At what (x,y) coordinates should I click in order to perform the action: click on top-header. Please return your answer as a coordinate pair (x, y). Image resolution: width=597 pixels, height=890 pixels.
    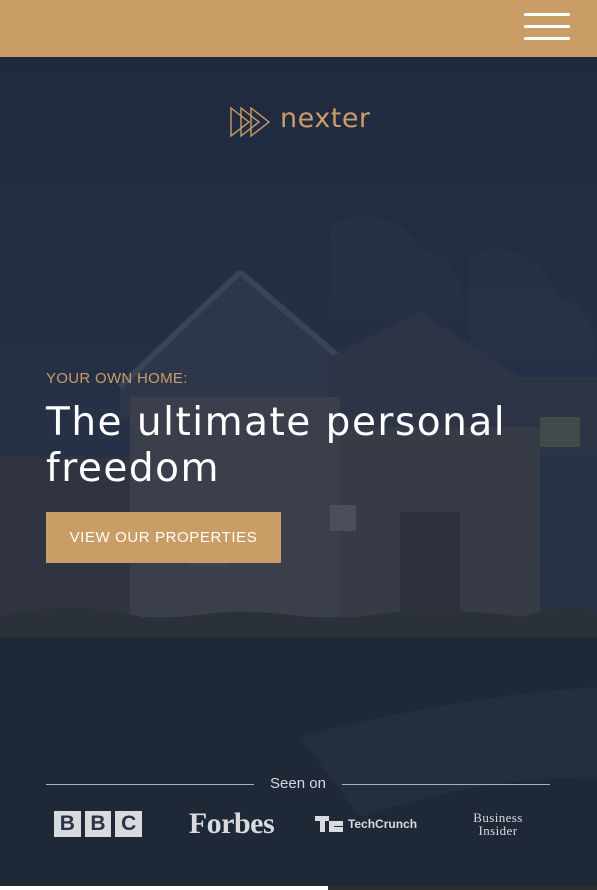
    Looking at the image, I should click on (298, 28).